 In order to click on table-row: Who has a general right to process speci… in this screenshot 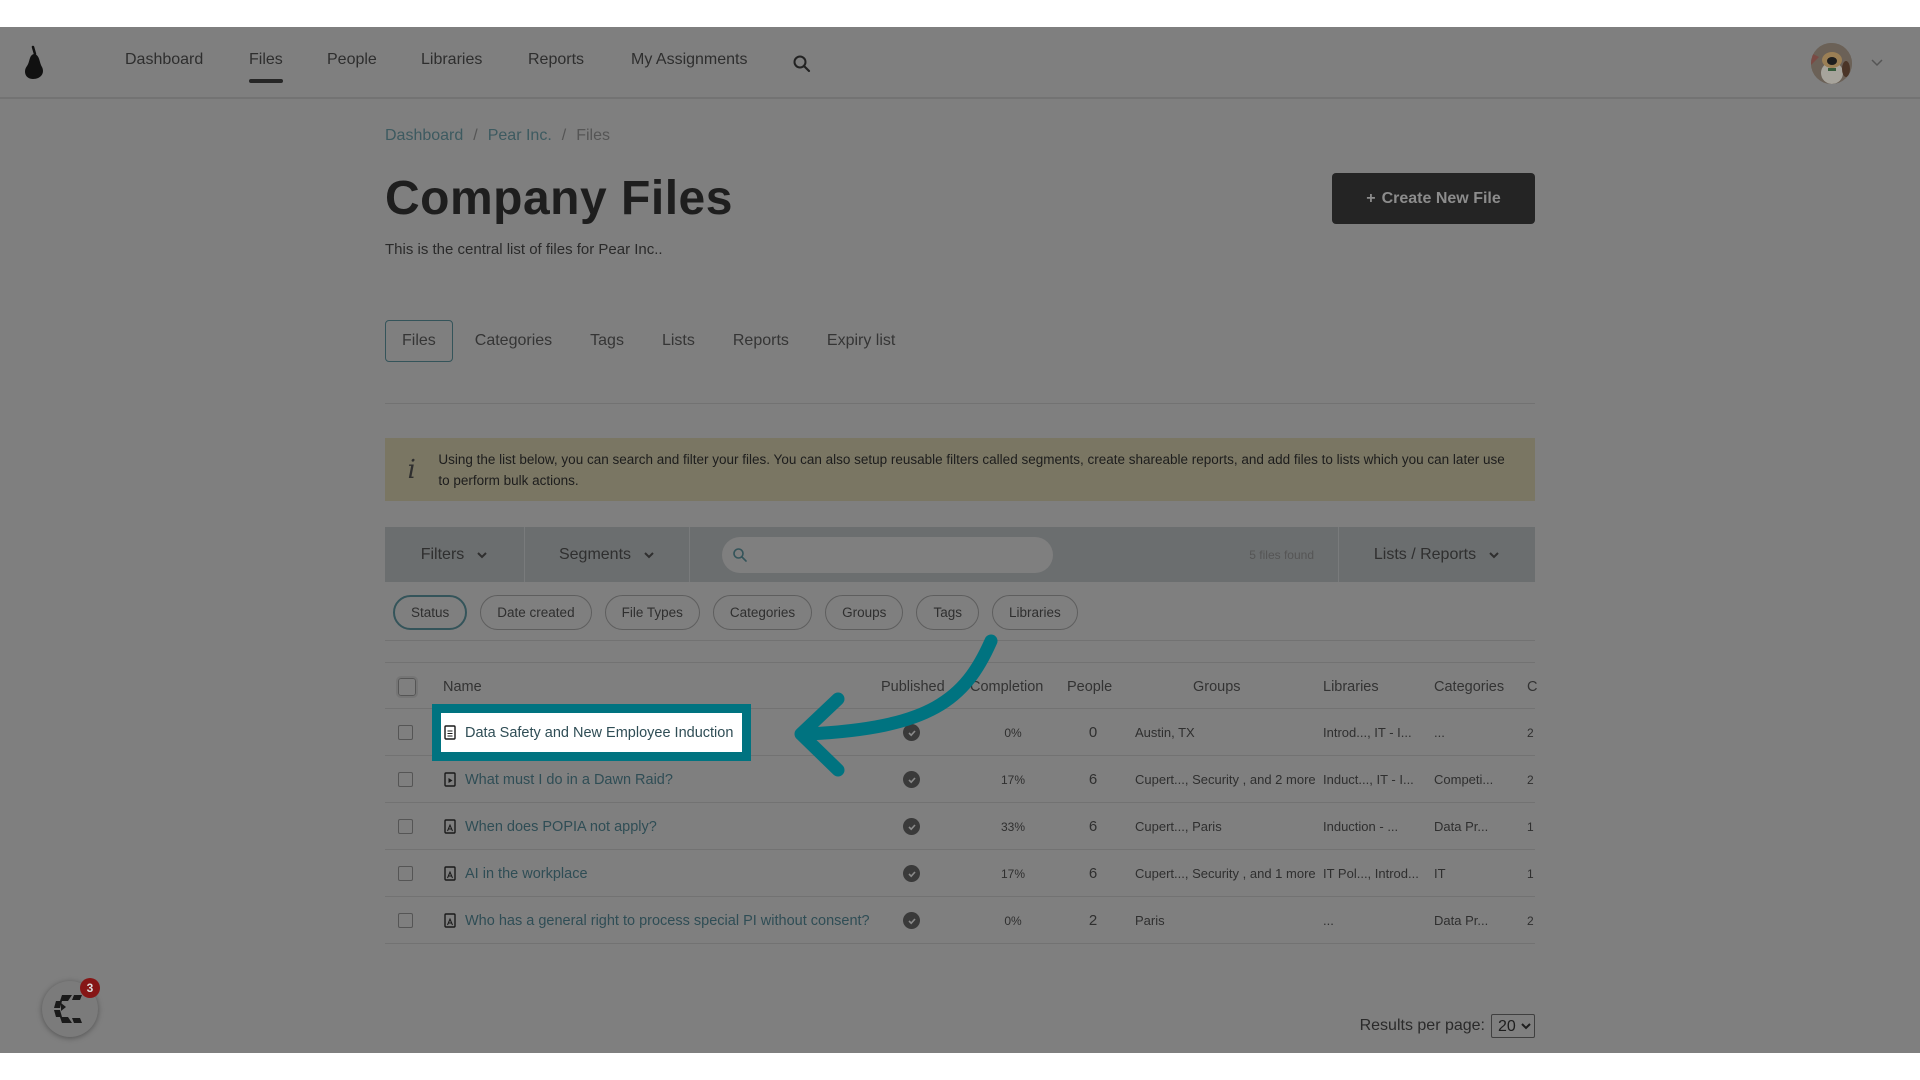, I will do `click(960, 920)`.